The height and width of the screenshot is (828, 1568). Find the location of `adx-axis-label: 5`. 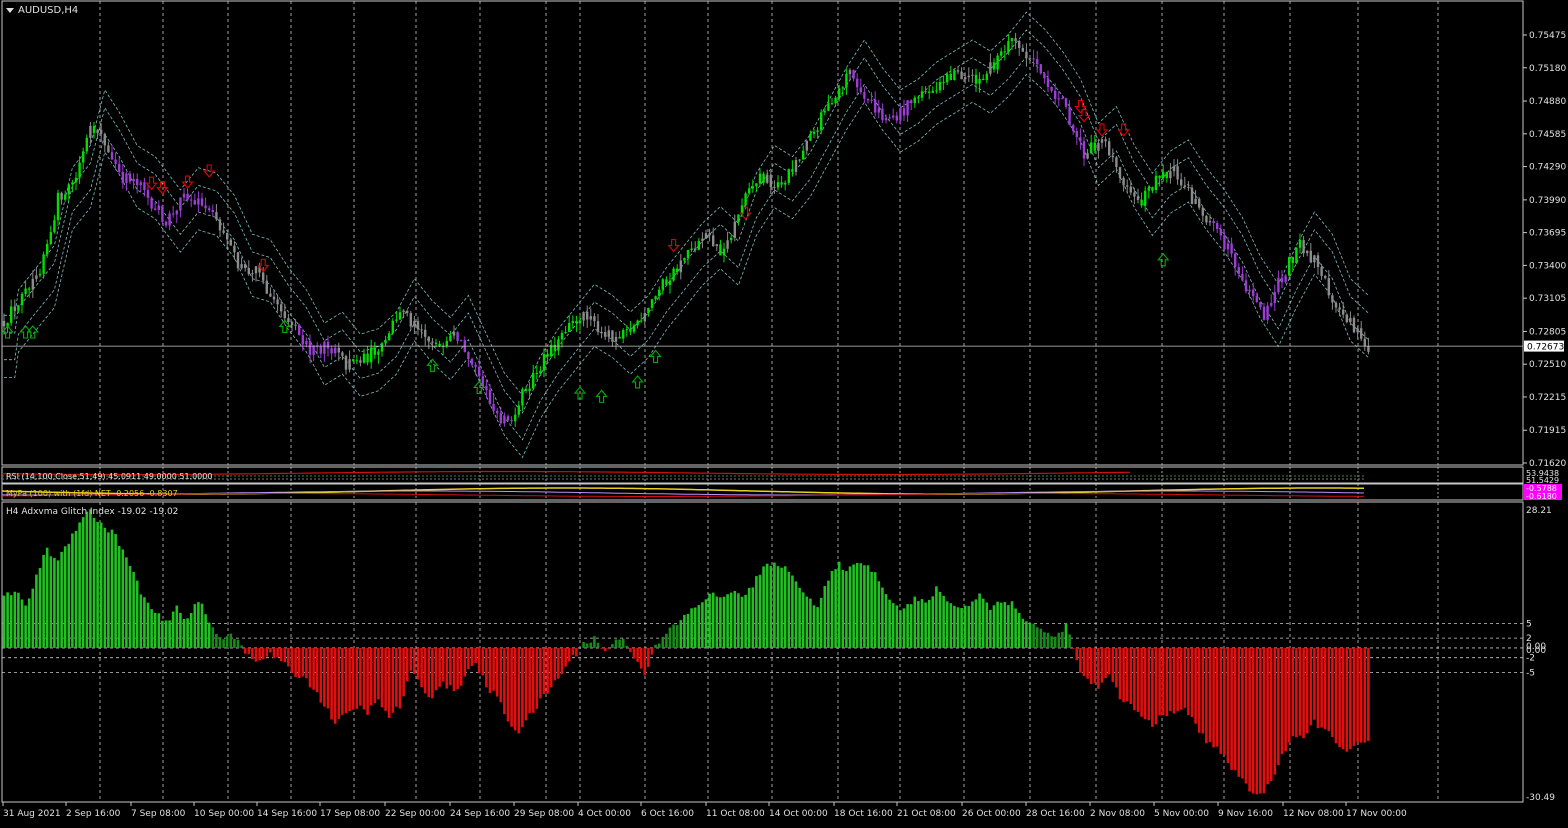

adx-axis-label: 5 is located at coordinates (1529, 624).